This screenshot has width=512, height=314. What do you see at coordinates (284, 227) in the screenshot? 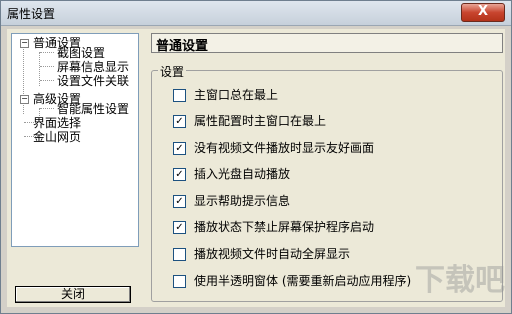
I see `option-label: 播放状态下禁止屏幕保护程序启动` at bounding box center [284, 227].